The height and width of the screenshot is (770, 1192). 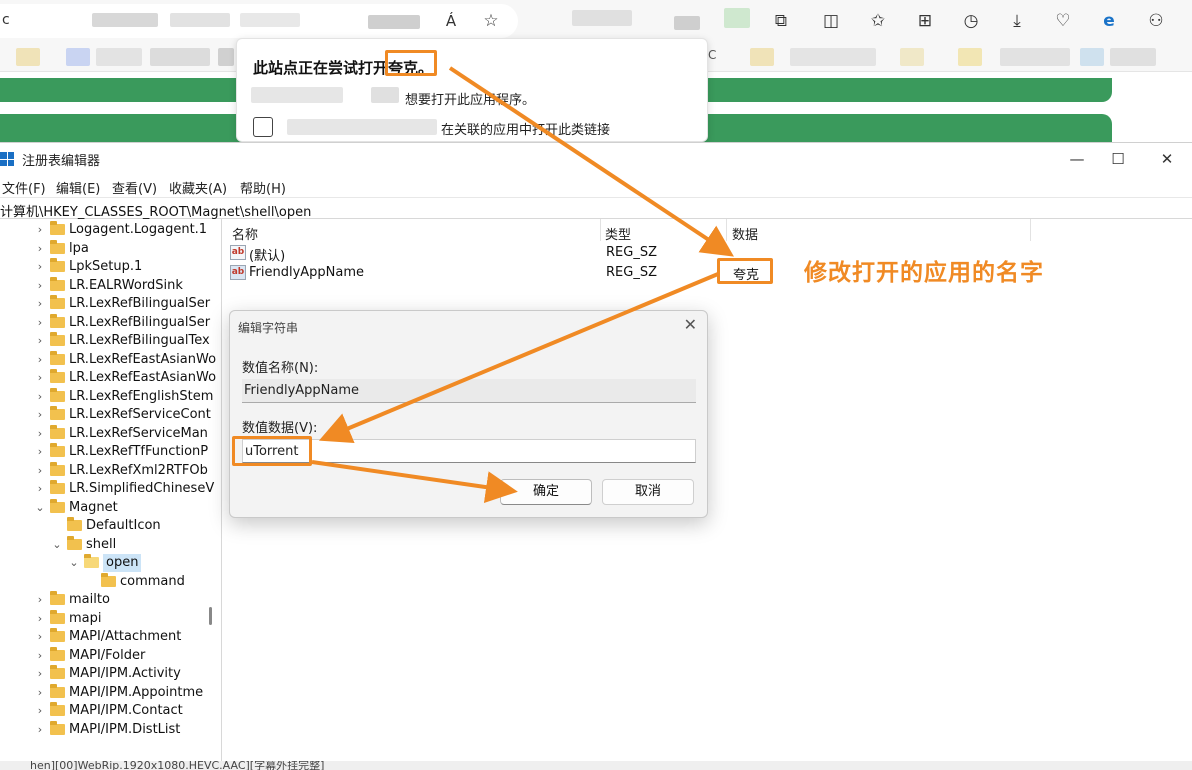 I want to click on favorite-star-icon: ☆, so click(x=491, y=21).